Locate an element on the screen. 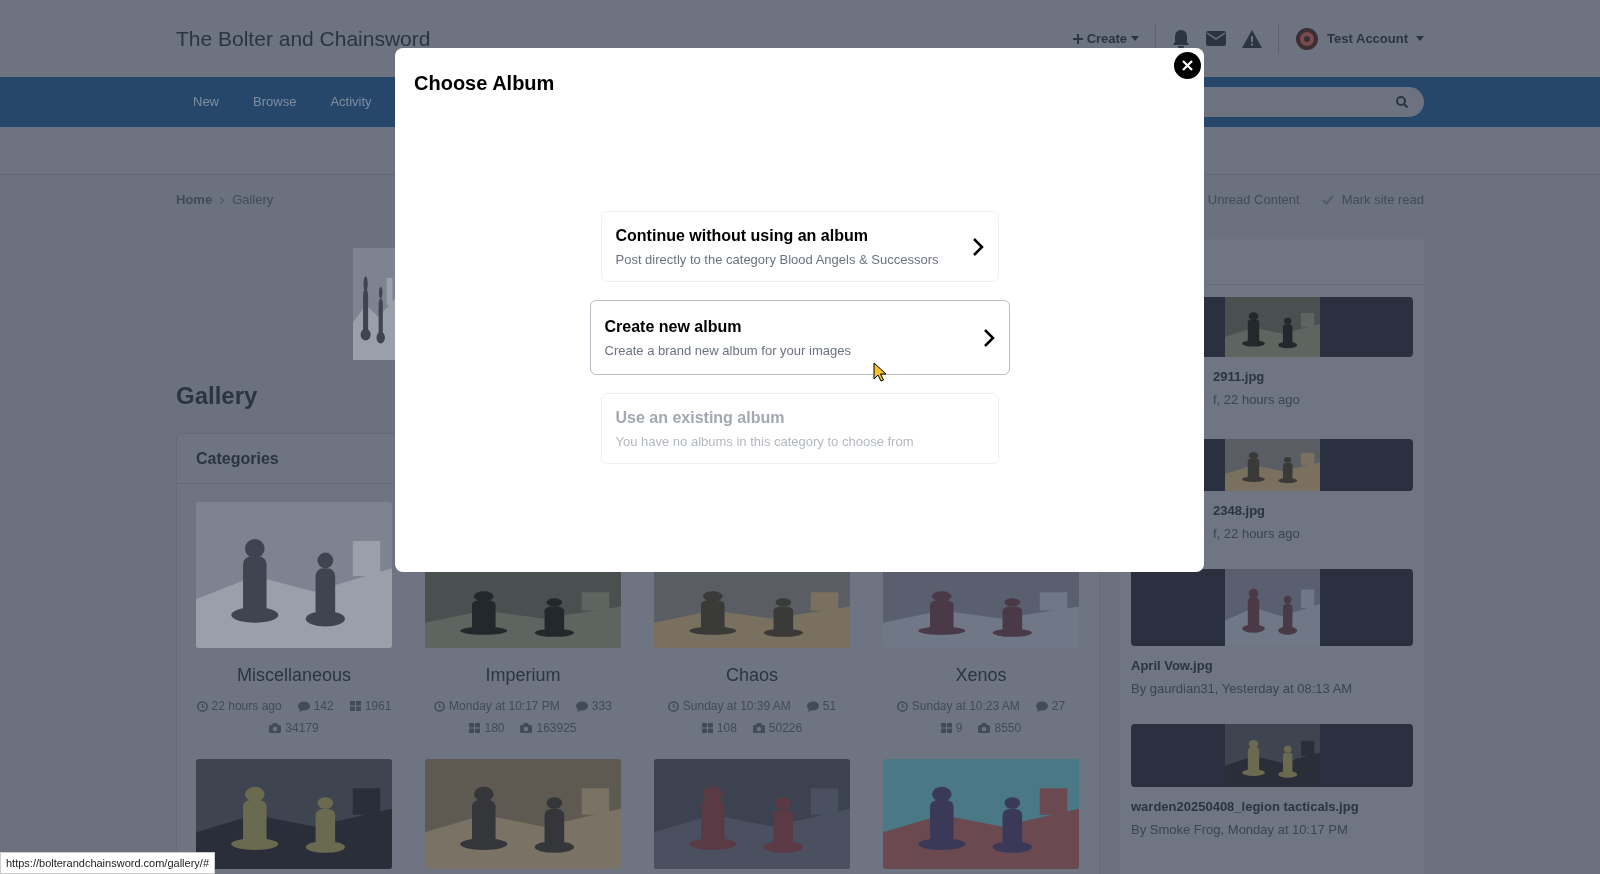  cursor-icon is located at coordinates (880, 372).